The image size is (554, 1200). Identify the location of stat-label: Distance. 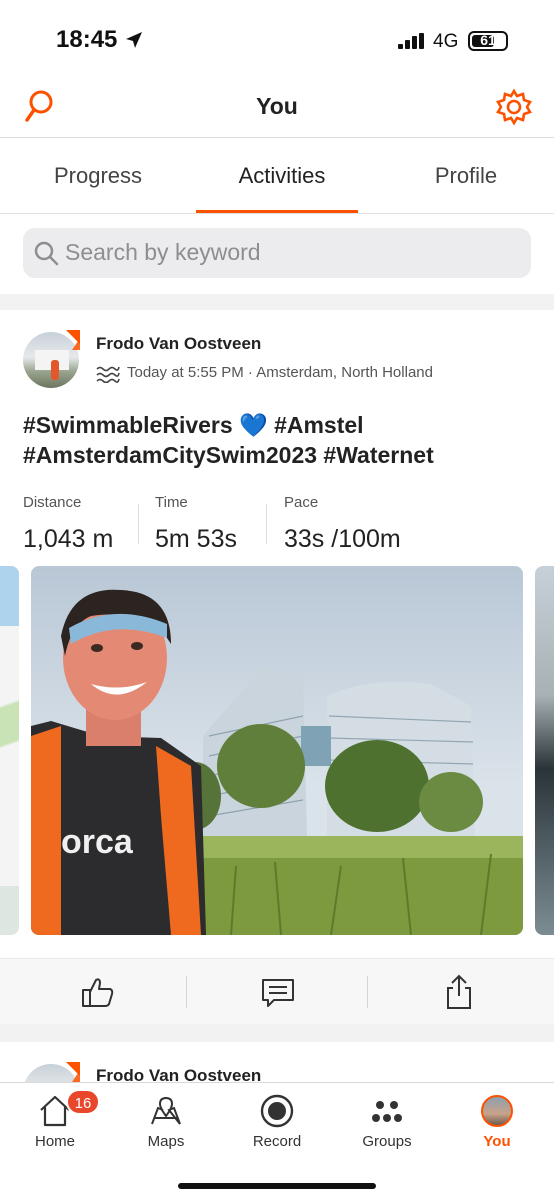
(52, 502).